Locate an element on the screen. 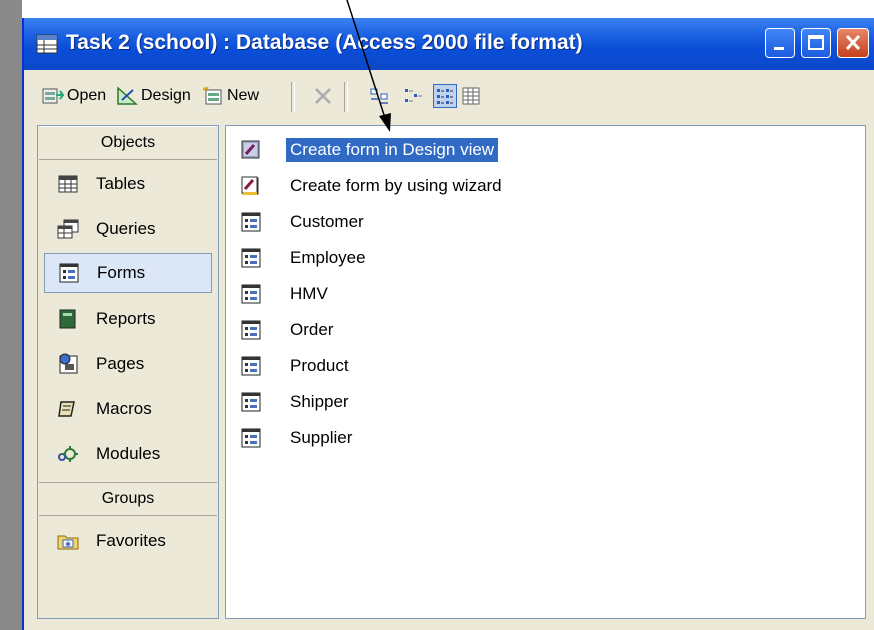  list-item-form: Employee is located at coordinates (305, 258).